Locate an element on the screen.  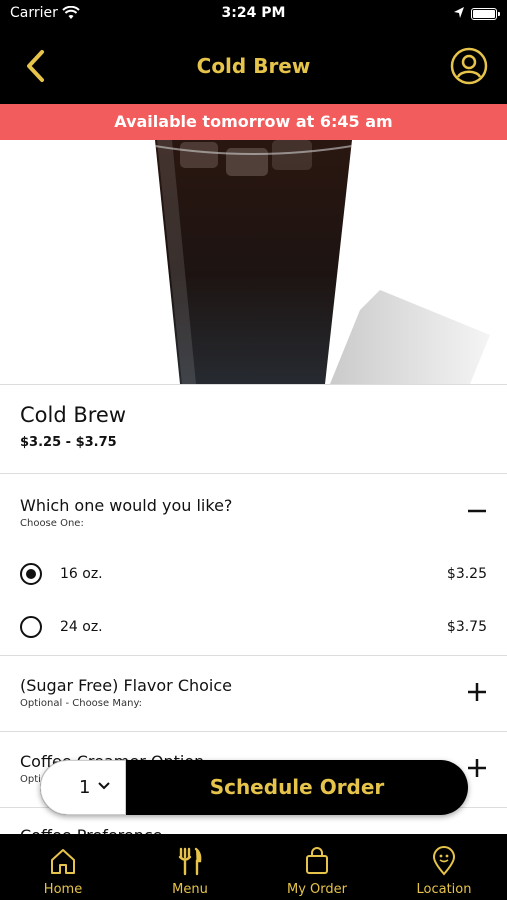
flavor-section-subtitle: Optional - Choose Many: is located at coordinates (81, 703).